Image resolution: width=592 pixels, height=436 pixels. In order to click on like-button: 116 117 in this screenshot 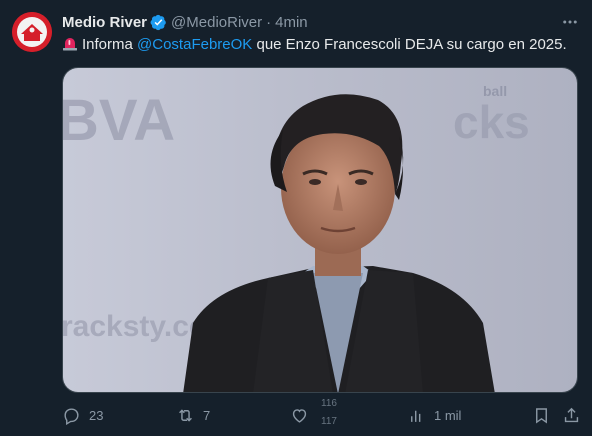, I will do `click(313, 414)`.